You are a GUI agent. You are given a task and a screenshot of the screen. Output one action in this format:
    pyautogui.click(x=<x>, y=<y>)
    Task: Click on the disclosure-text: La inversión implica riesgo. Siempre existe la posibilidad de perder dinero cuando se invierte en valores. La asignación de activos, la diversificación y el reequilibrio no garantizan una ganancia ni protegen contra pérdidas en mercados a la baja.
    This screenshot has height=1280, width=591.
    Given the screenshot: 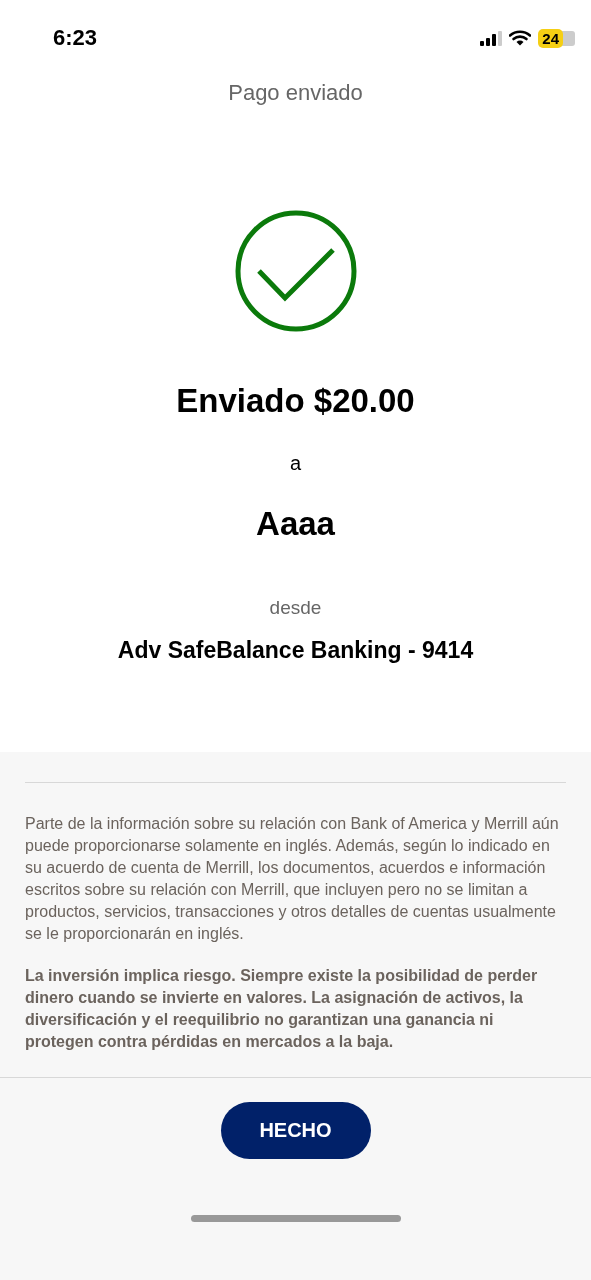 What is the action you would take?
    pyautogui.click(x=282, y=1009)
    